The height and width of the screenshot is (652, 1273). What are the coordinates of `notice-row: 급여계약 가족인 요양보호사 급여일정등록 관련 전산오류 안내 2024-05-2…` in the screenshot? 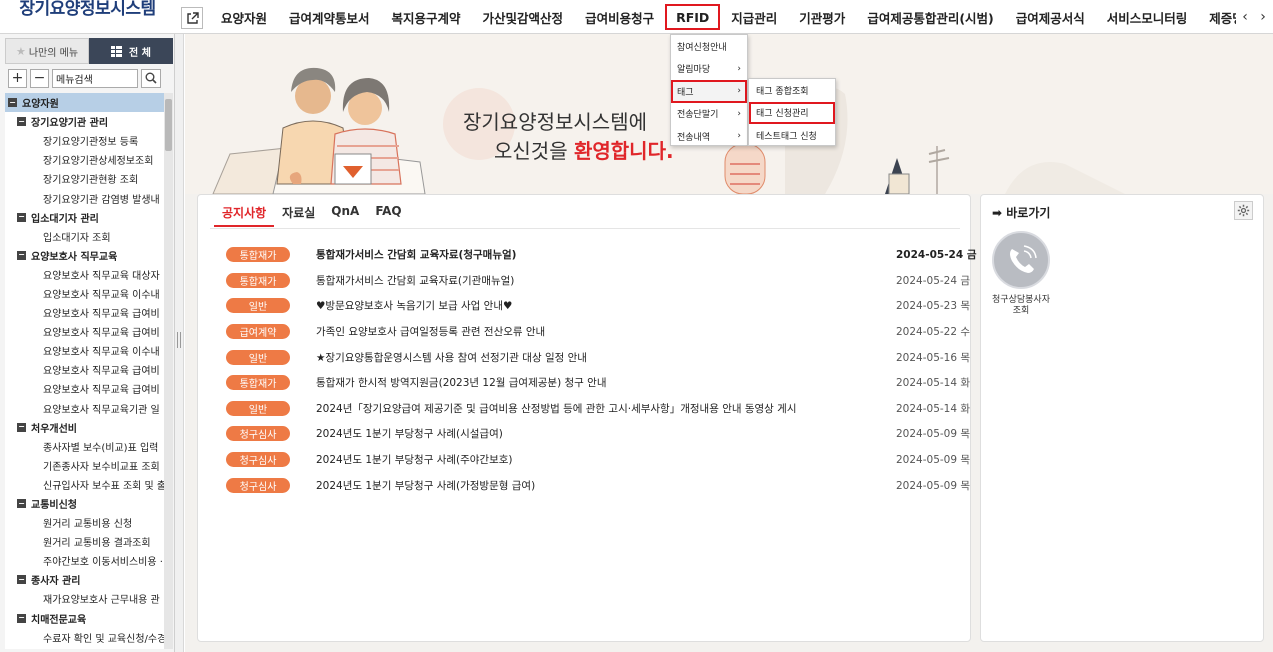 It's located at (598, 332).